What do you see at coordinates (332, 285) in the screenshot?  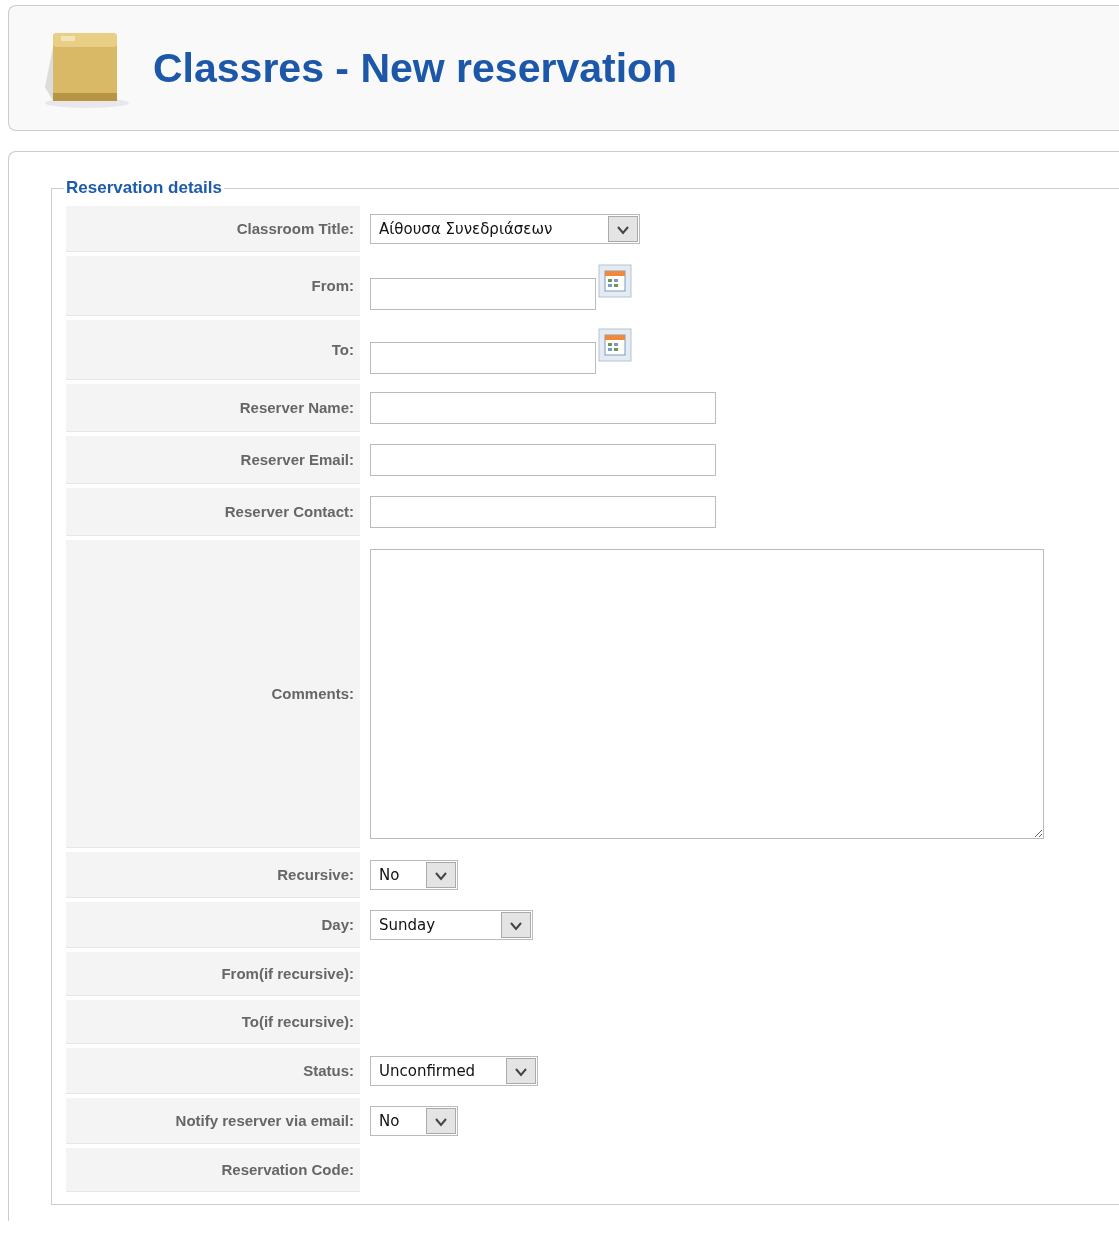 I see `field-label: From:` at bounding box center [332, 285].